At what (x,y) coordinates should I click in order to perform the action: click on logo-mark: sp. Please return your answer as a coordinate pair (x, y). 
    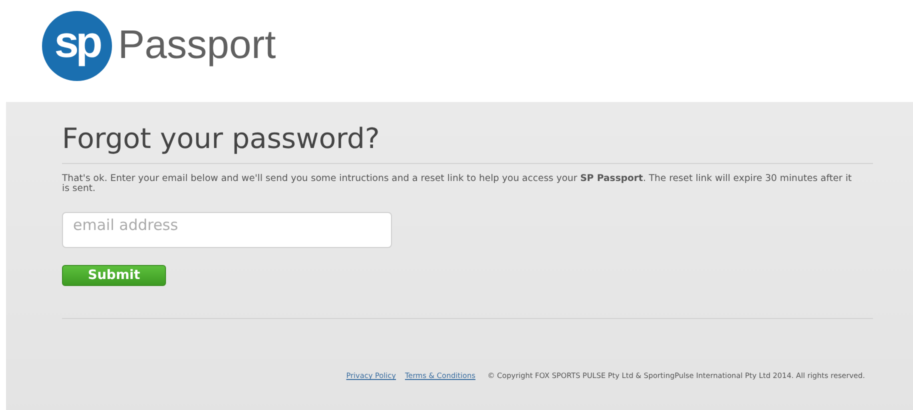
    Looking at the image, I should click on (77, 45).